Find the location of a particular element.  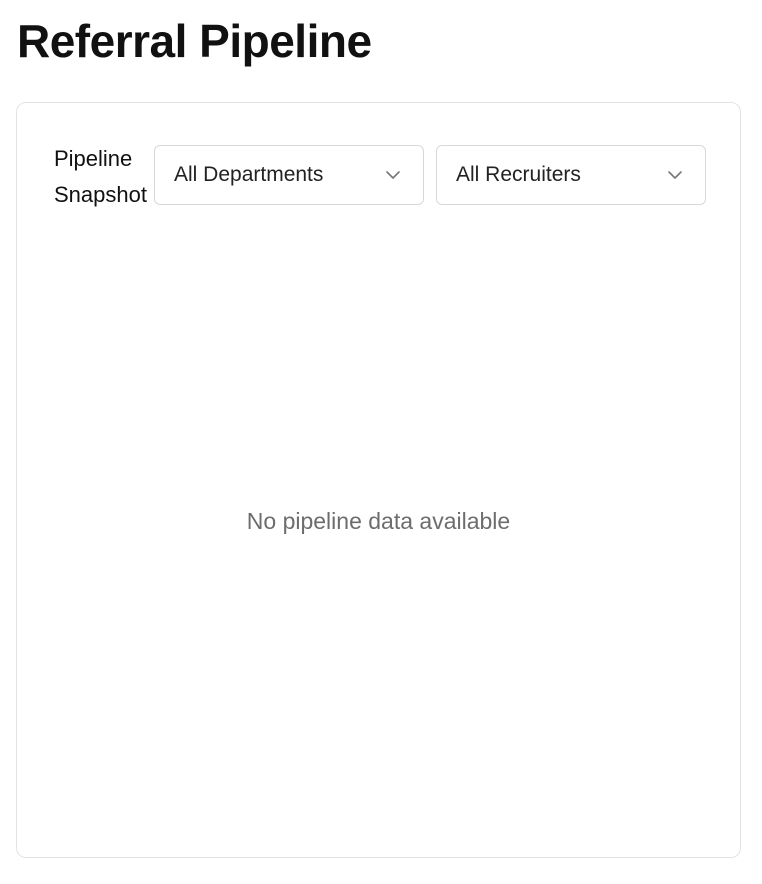

department-filter-value: All Departments is located at coordinates (249, 174).